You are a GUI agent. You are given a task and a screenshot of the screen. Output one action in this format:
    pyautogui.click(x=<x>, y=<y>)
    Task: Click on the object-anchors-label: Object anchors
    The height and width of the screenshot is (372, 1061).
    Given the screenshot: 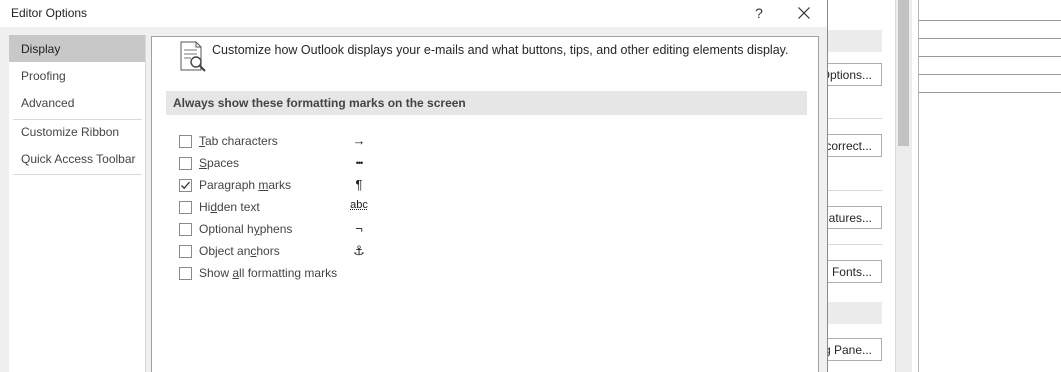 What is the action you would take?
    pyautogui.click(x=239, y=251)
    